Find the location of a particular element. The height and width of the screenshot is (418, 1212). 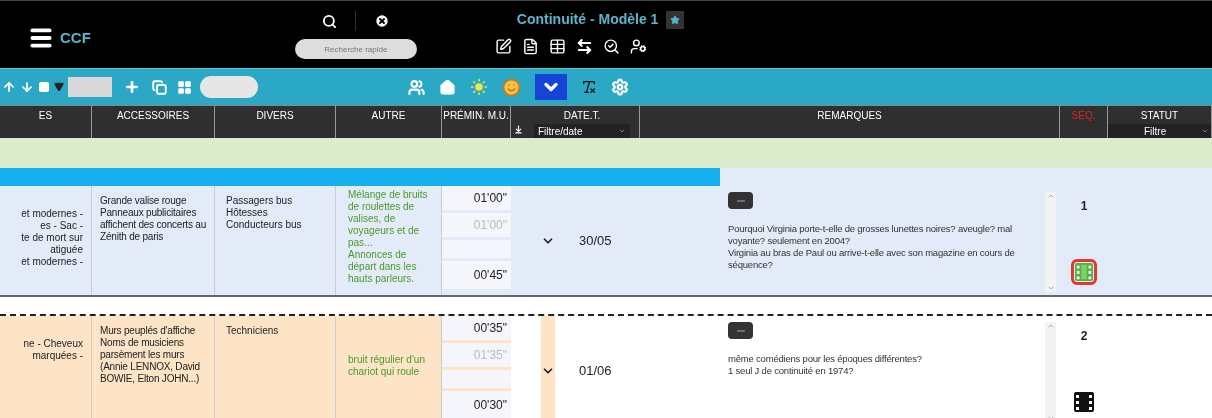

cell-text: ne - Cheveux is located at coordinates (53, 344).